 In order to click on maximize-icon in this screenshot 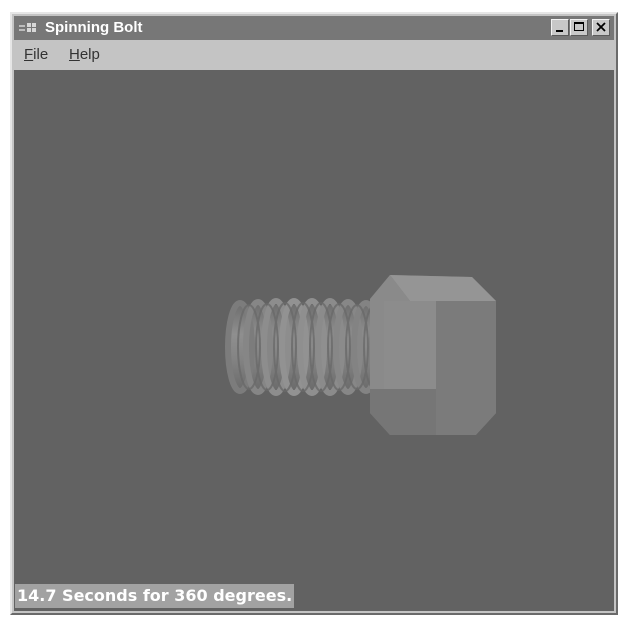, I will do `click(579, 26)`.